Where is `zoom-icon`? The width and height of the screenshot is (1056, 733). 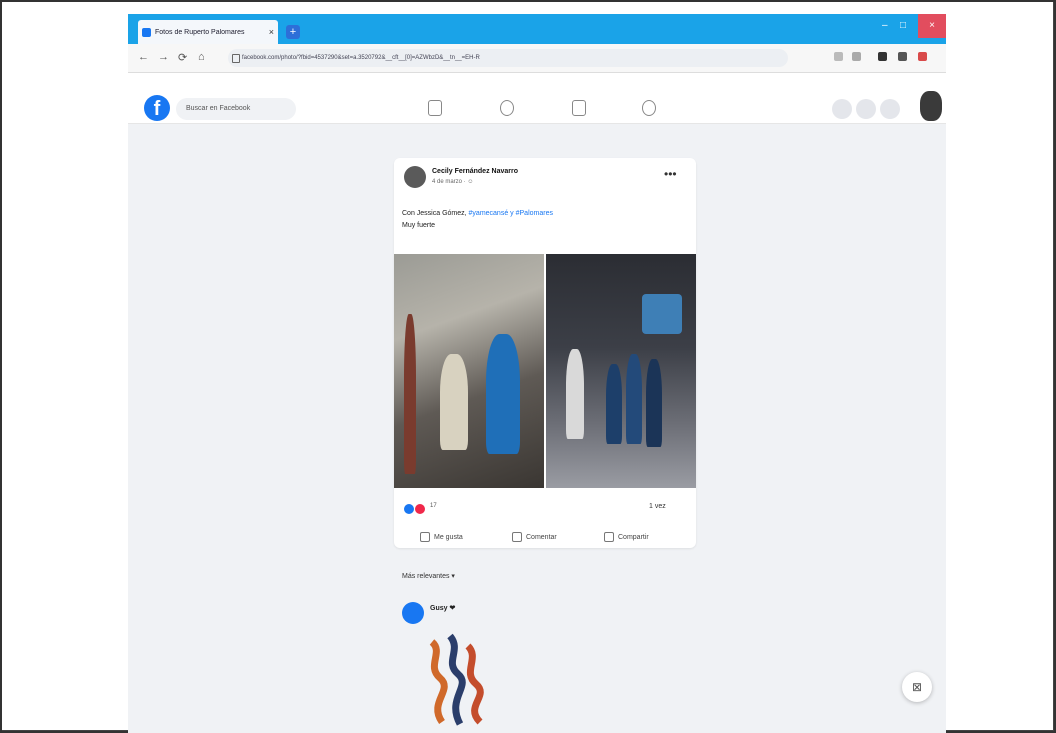
zoom-icon is located at coordinates (838, 56).